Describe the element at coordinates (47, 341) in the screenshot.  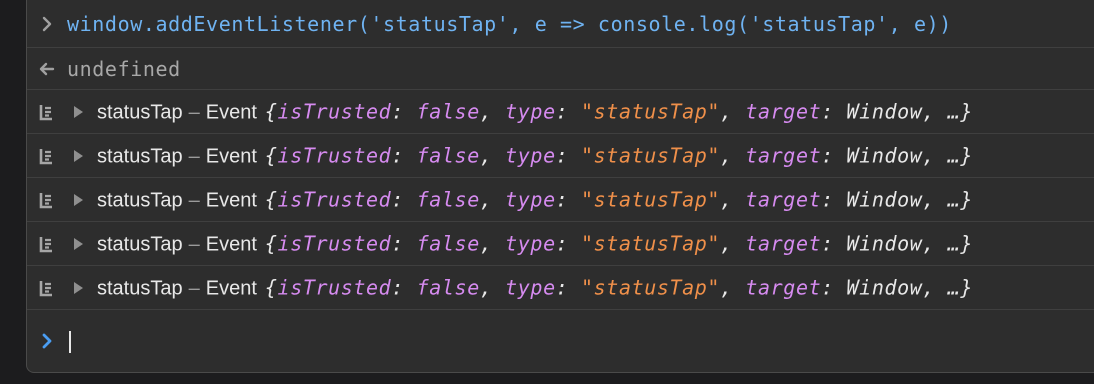
I see `prompt-chevron-icon` at that location.